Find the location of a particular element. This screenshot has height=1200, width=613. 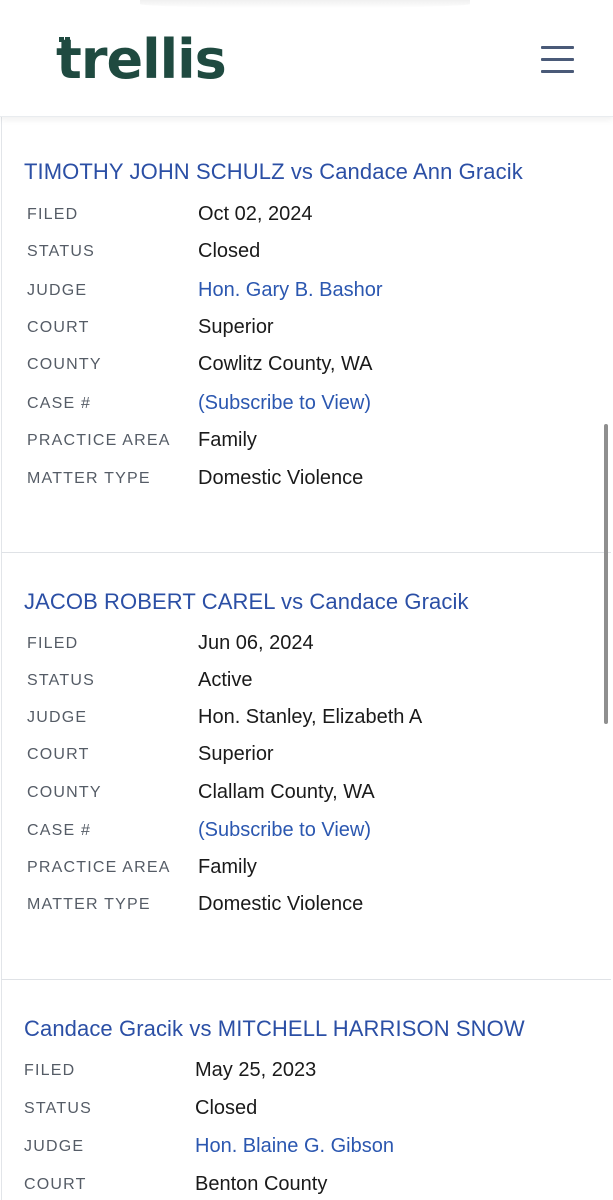

case-field-filed: FILED Jun 06, 2024 is located at coordinates (307, 645).